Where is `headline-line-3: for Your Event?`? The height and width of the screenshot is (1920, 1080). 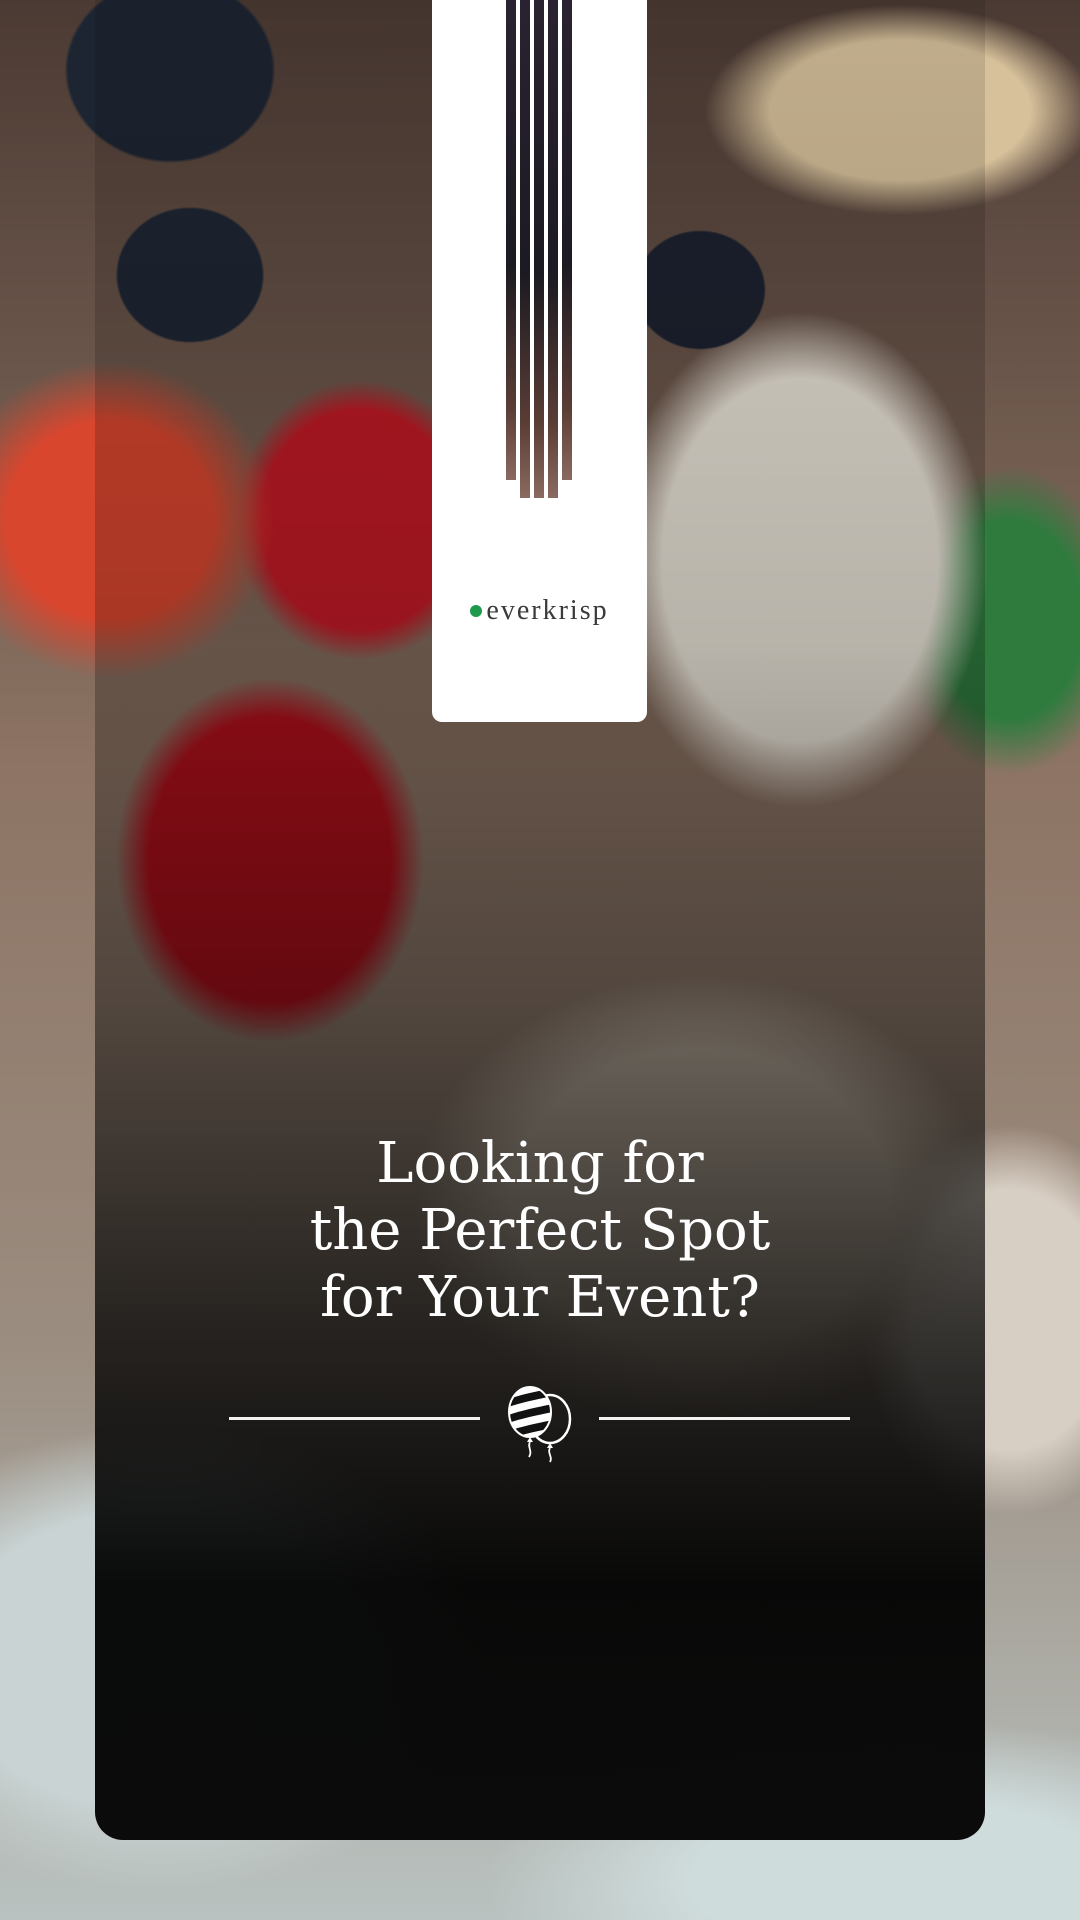
headline-line-3: for Your Event? is located at coordinates (540, 1297).